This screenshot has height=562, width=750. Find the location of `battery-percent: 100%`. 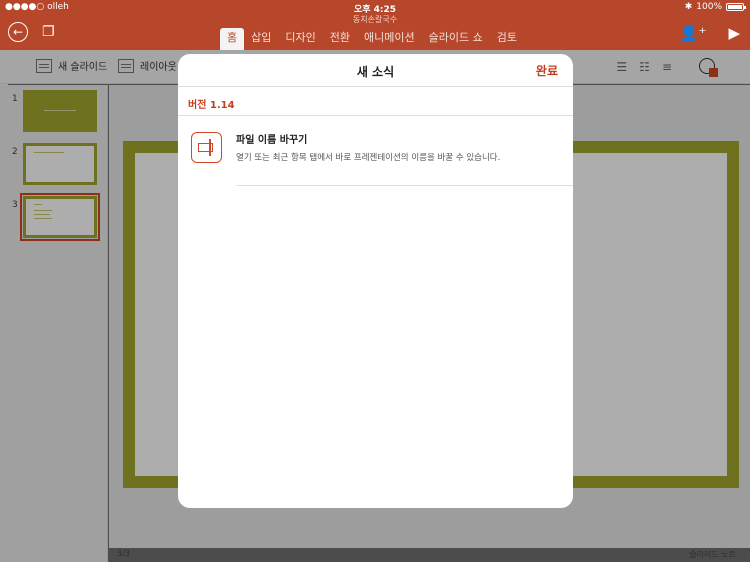

battery-percent: 100% is located at coordinates (709, 7).